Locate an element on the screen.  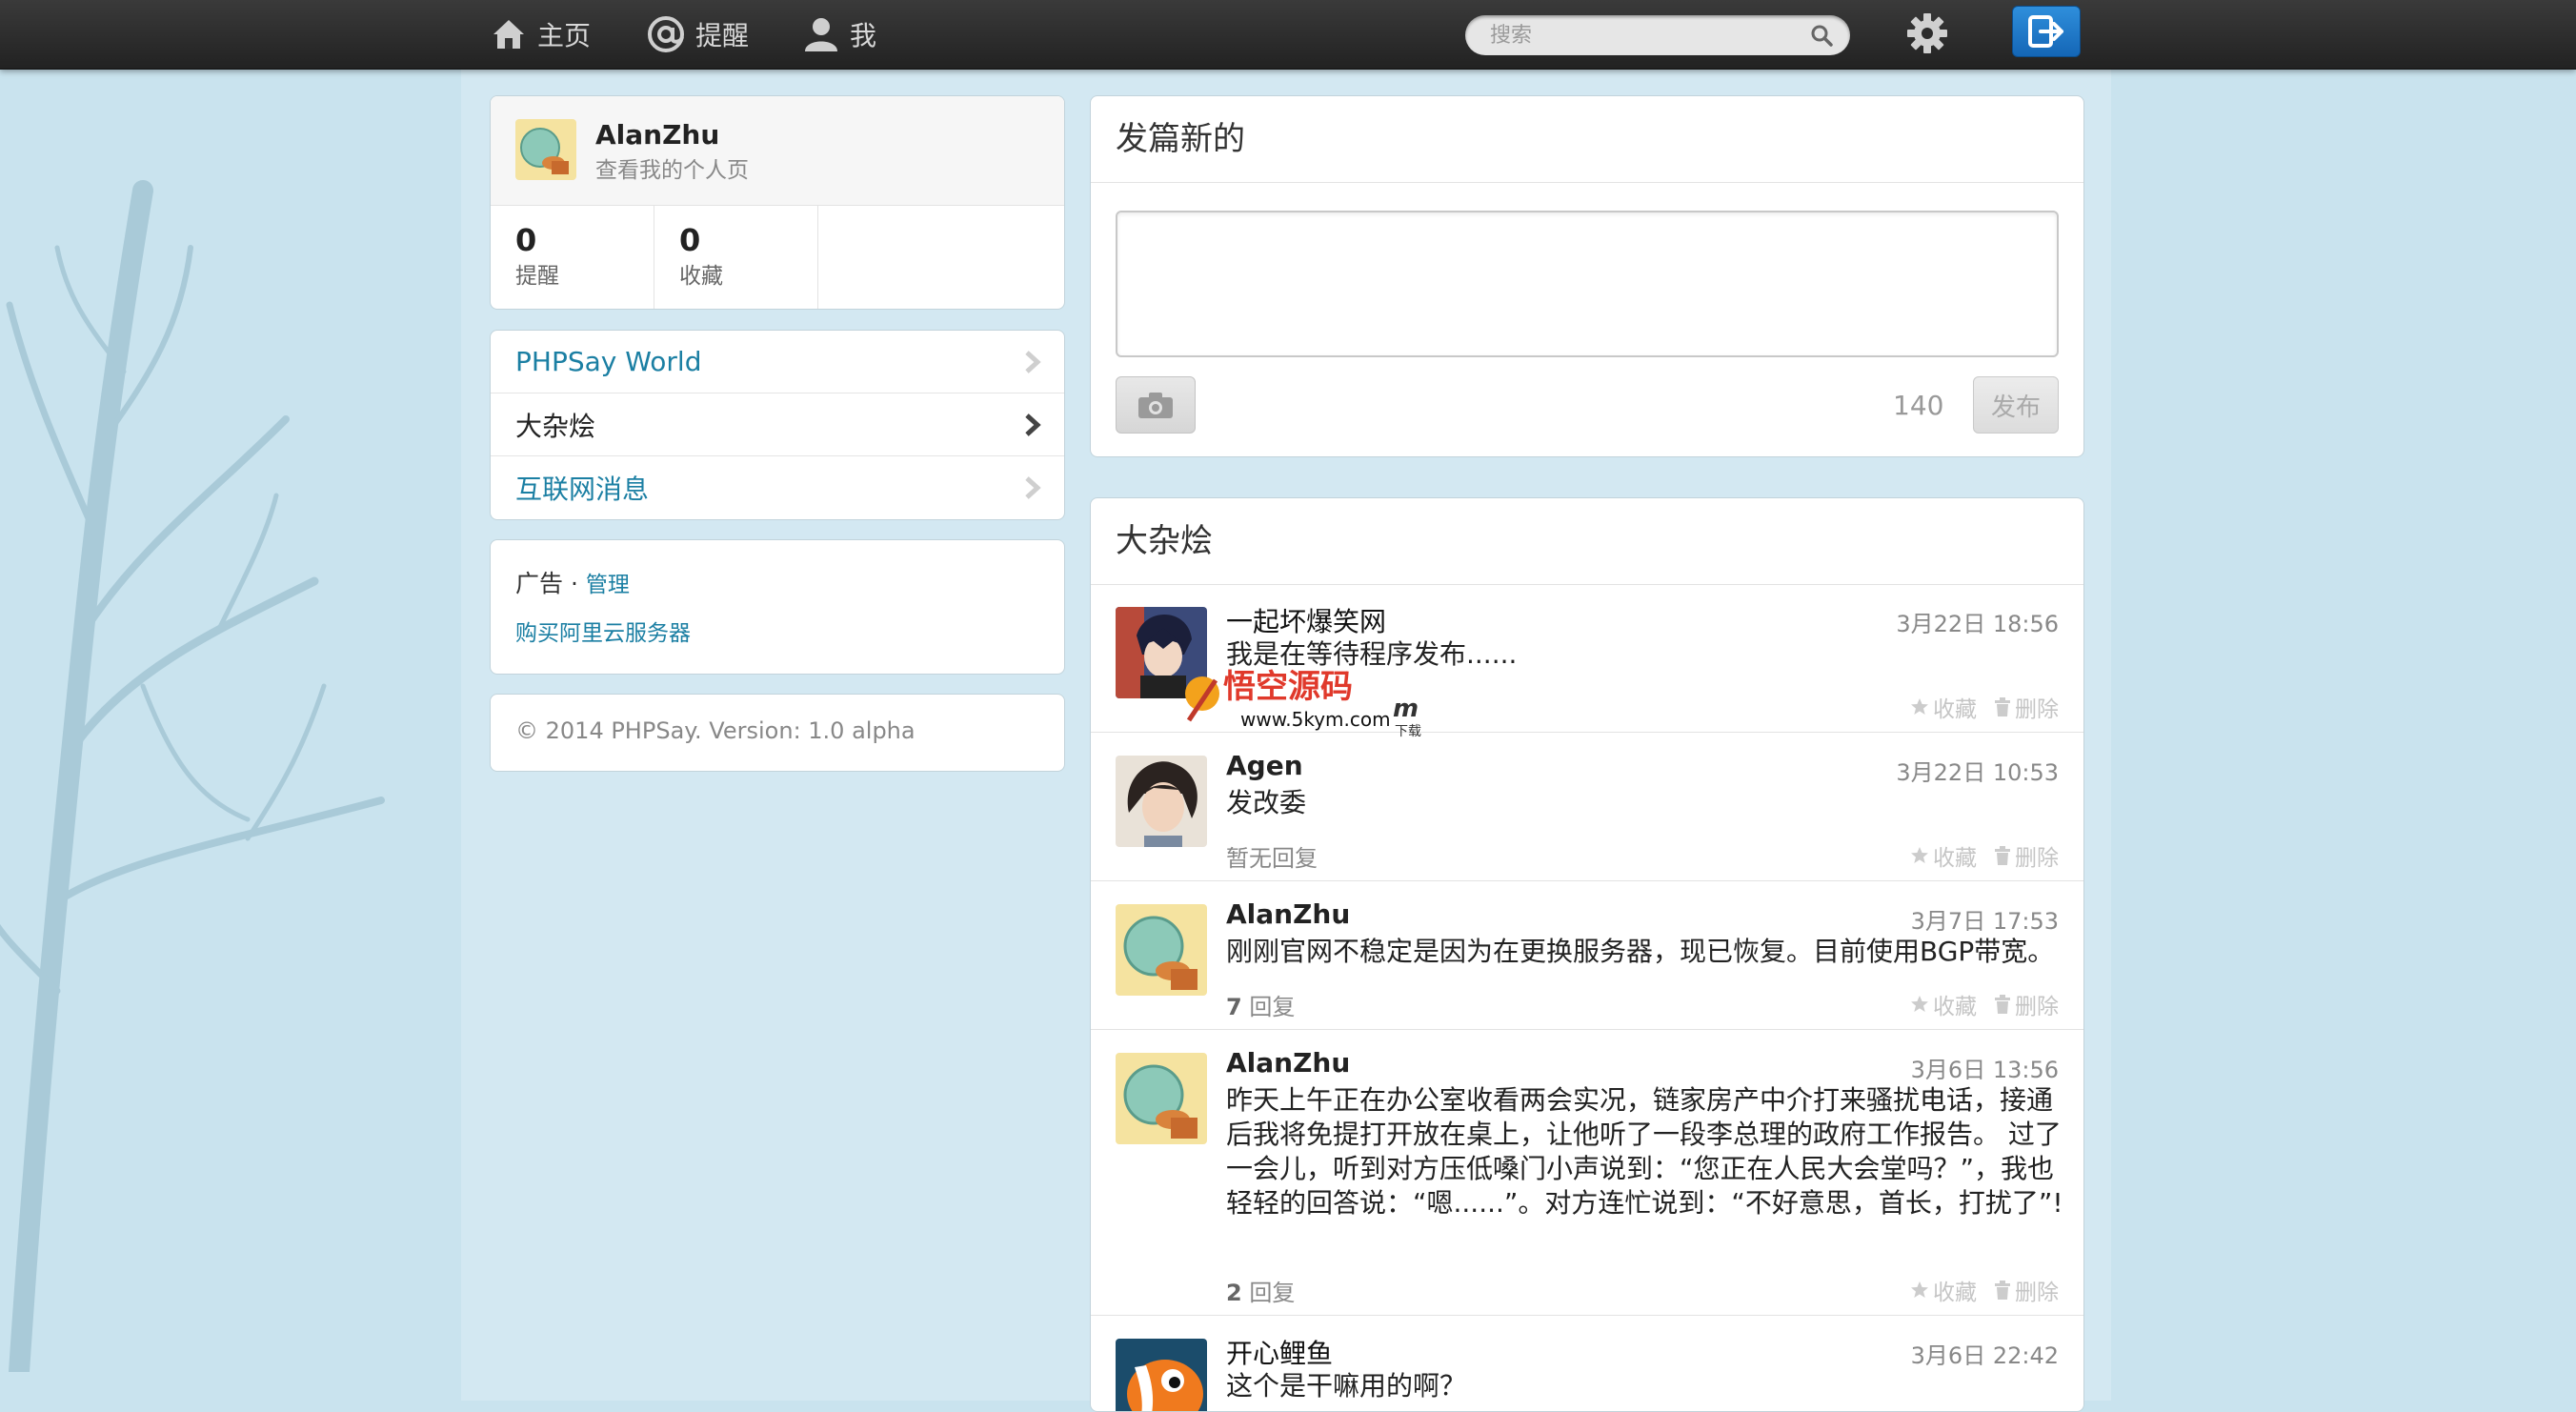
avatar is located at coordinates (546, 149).